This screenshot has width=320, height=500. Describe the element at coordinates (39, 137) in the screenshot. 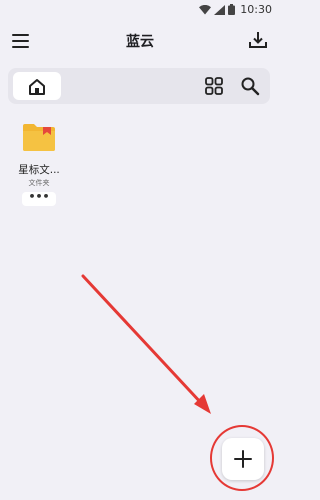

I see `folder-icon` at that location.